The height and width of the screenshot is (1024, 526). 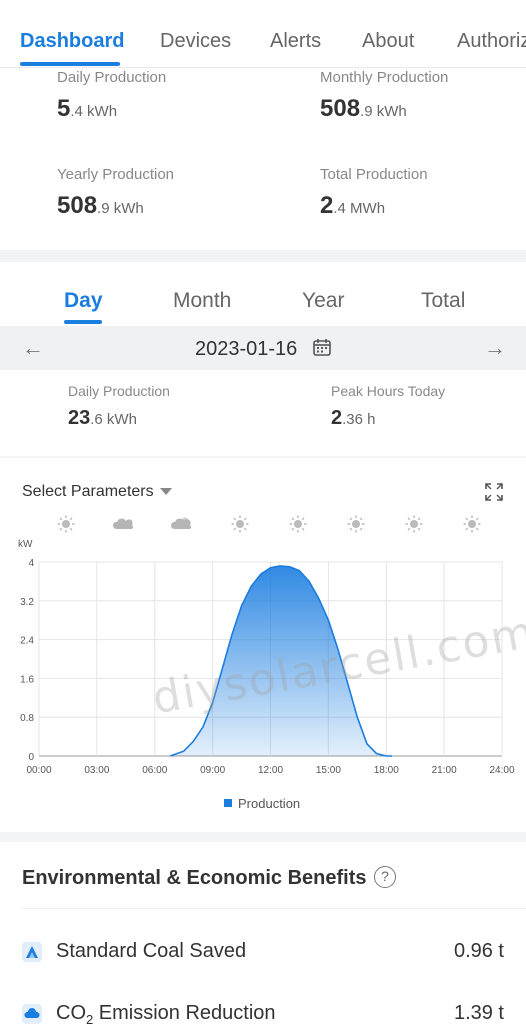 What do you see at coordinates (27, 718) in the screenshot?
I see `y-tick-label: 0.8` at bounding box center [27, 718].